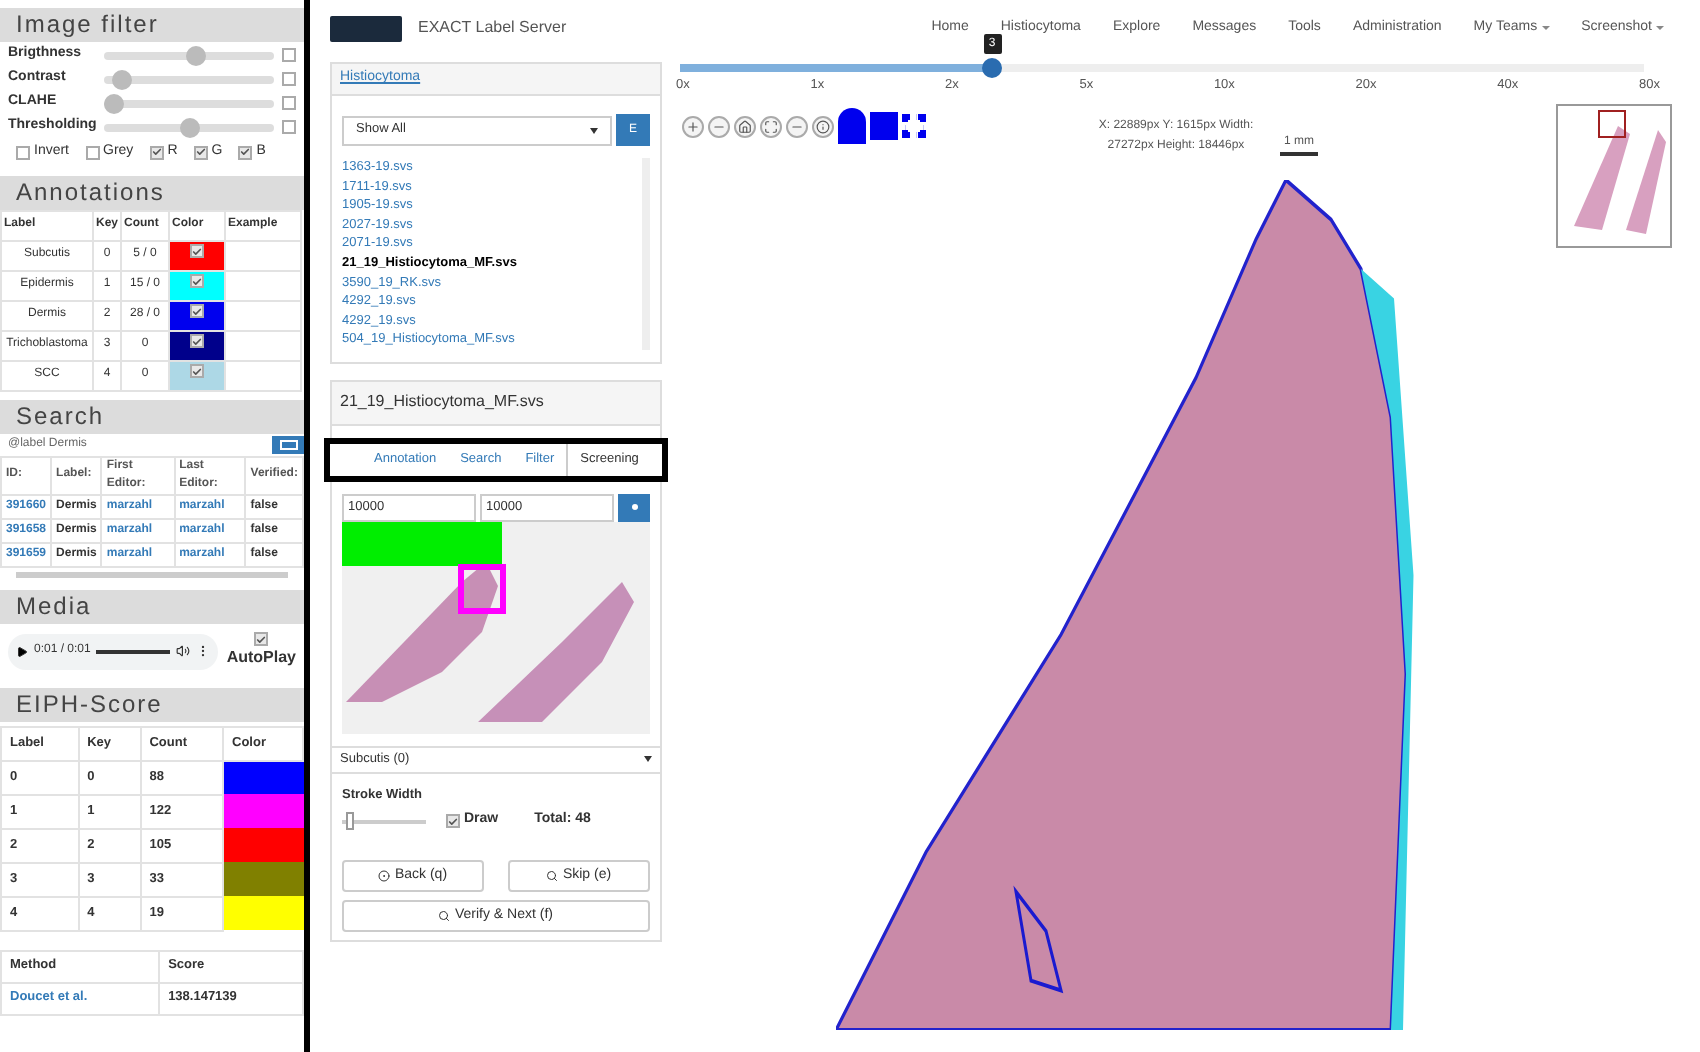 The width and height of the screenshot is (1700, 1052). What do you see at coordinates (914, 126) in the screenshot?
I see `grid-tool-icon` at bounding box center [914, 126].